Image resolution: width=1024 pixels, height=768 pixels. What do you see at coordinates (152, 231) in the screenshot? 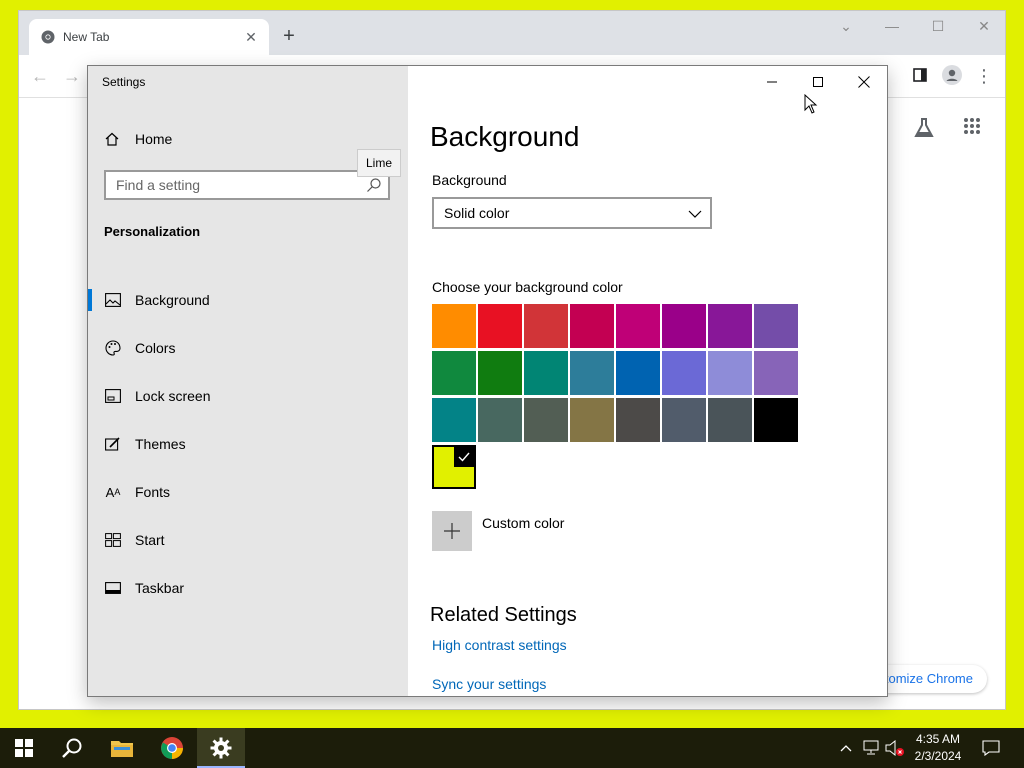
I see `section-title-personalization: Personalization` at bounding box center [152, 231].